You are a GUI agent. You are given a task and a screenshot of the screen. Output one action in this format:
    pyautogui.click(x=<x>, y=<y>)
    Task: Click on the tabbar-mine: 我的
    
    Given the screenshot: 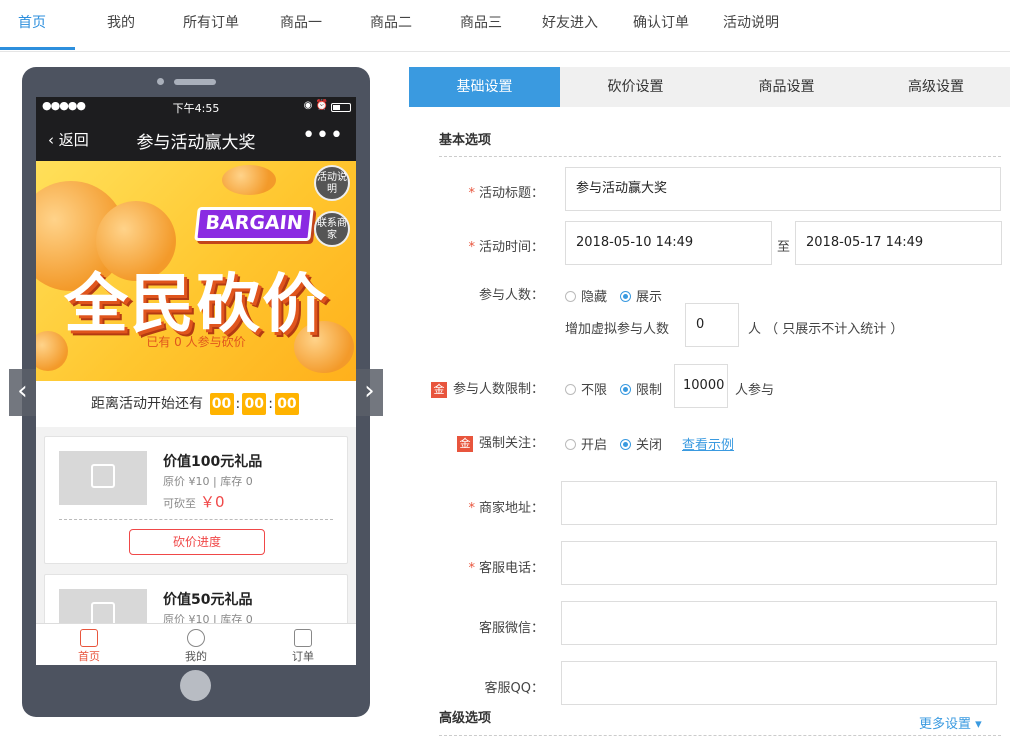 What is the action you would take?
    pyautogui.click(x=196, y=644)
    